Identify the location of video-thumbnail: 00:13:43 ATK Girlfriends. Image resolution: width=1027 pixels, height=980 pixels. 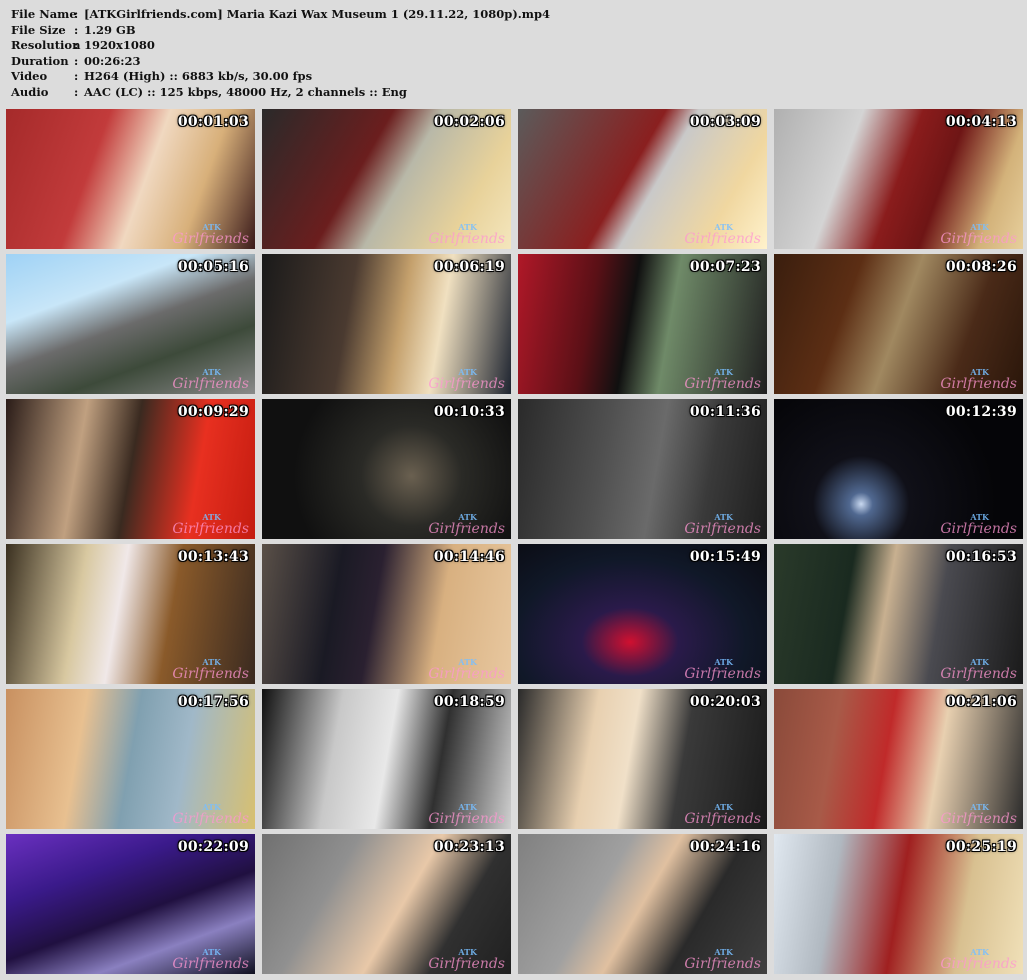
(130, 614).